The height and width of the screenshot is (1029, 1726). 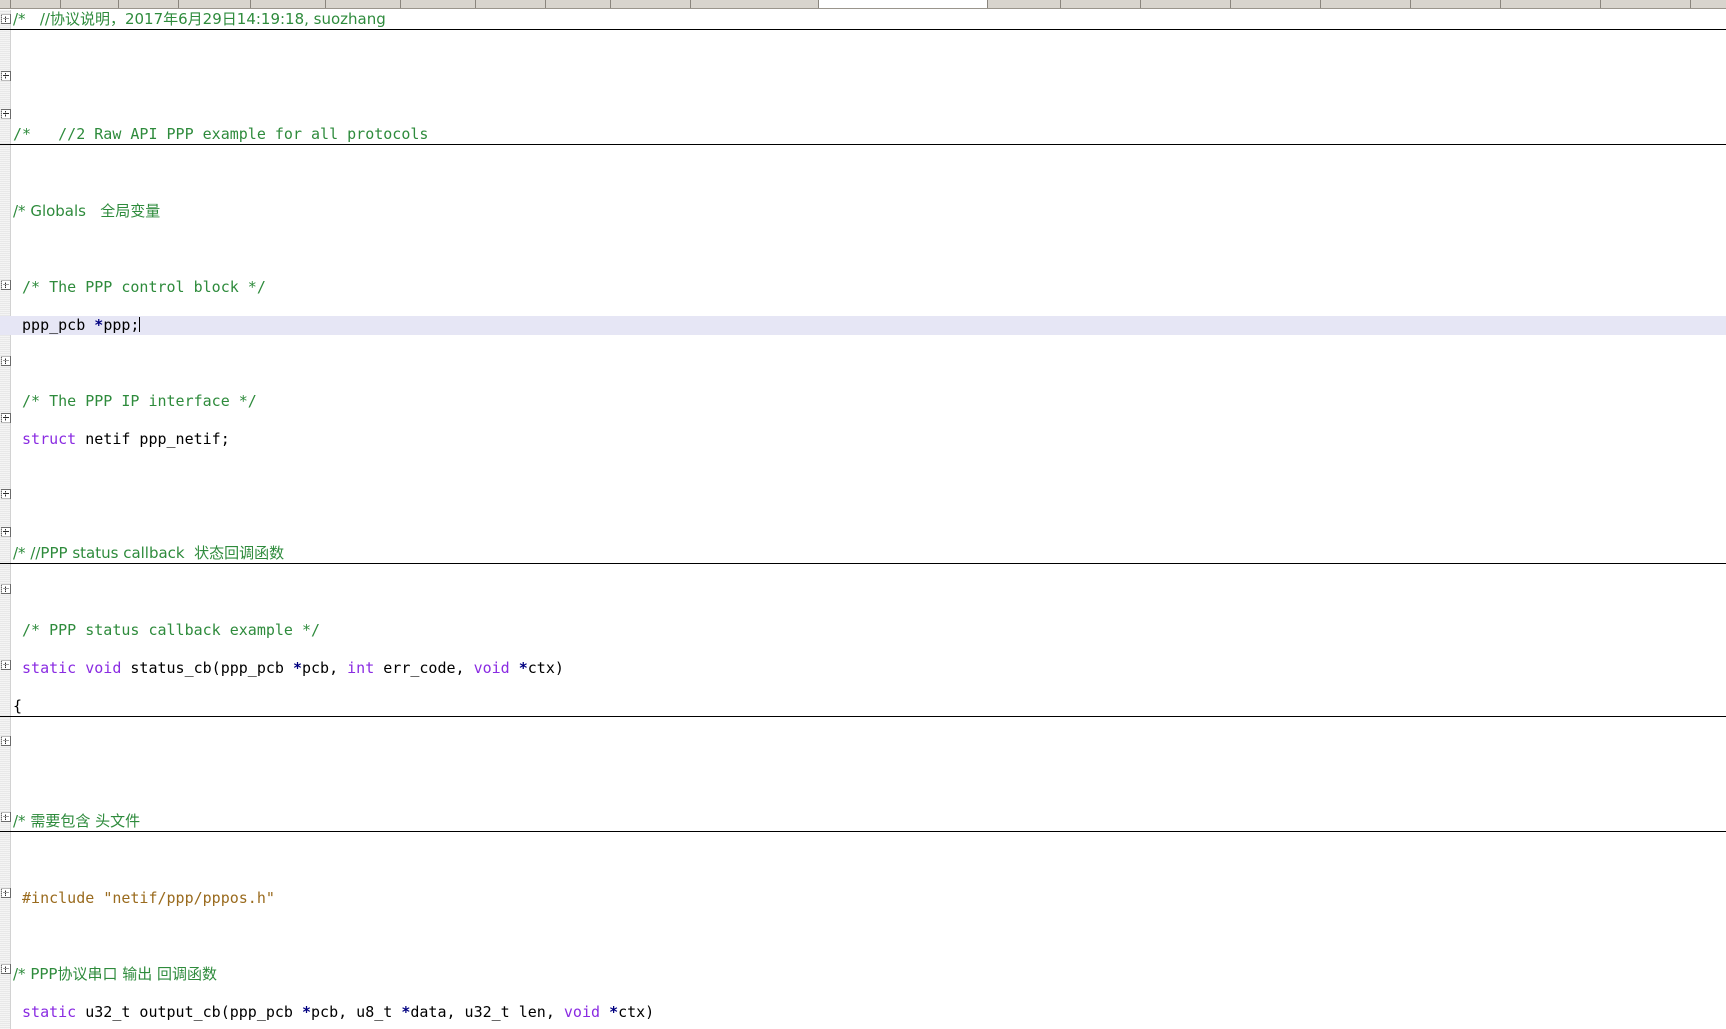 I want to click on code-line-text: /* The PPP control block */, so click(x=139, y=287).